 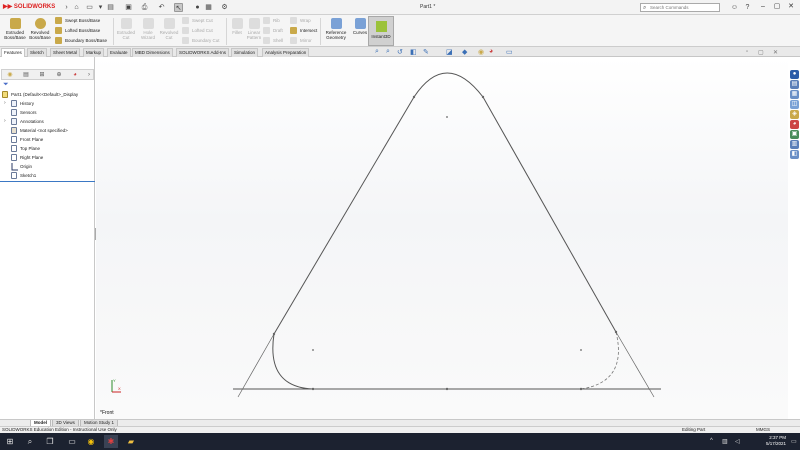 I want to click on custom-properties-icon: ◕, so click(x=794, y=124).